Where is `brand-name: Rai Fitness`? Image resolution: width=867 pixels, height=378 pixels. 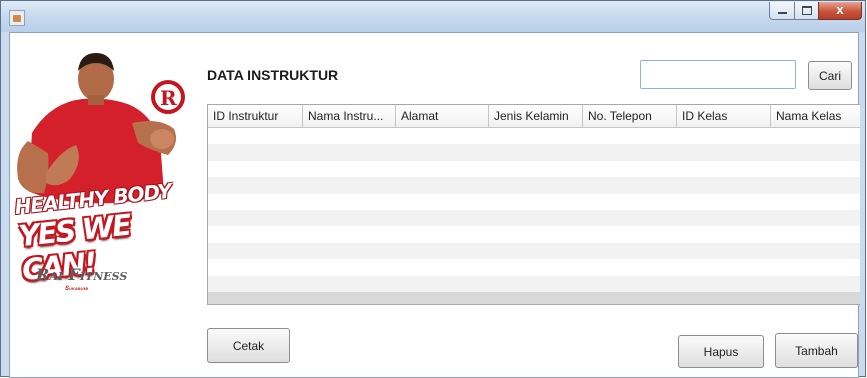 brand-name: Rai Fitness is located at coordinates (82, 274).